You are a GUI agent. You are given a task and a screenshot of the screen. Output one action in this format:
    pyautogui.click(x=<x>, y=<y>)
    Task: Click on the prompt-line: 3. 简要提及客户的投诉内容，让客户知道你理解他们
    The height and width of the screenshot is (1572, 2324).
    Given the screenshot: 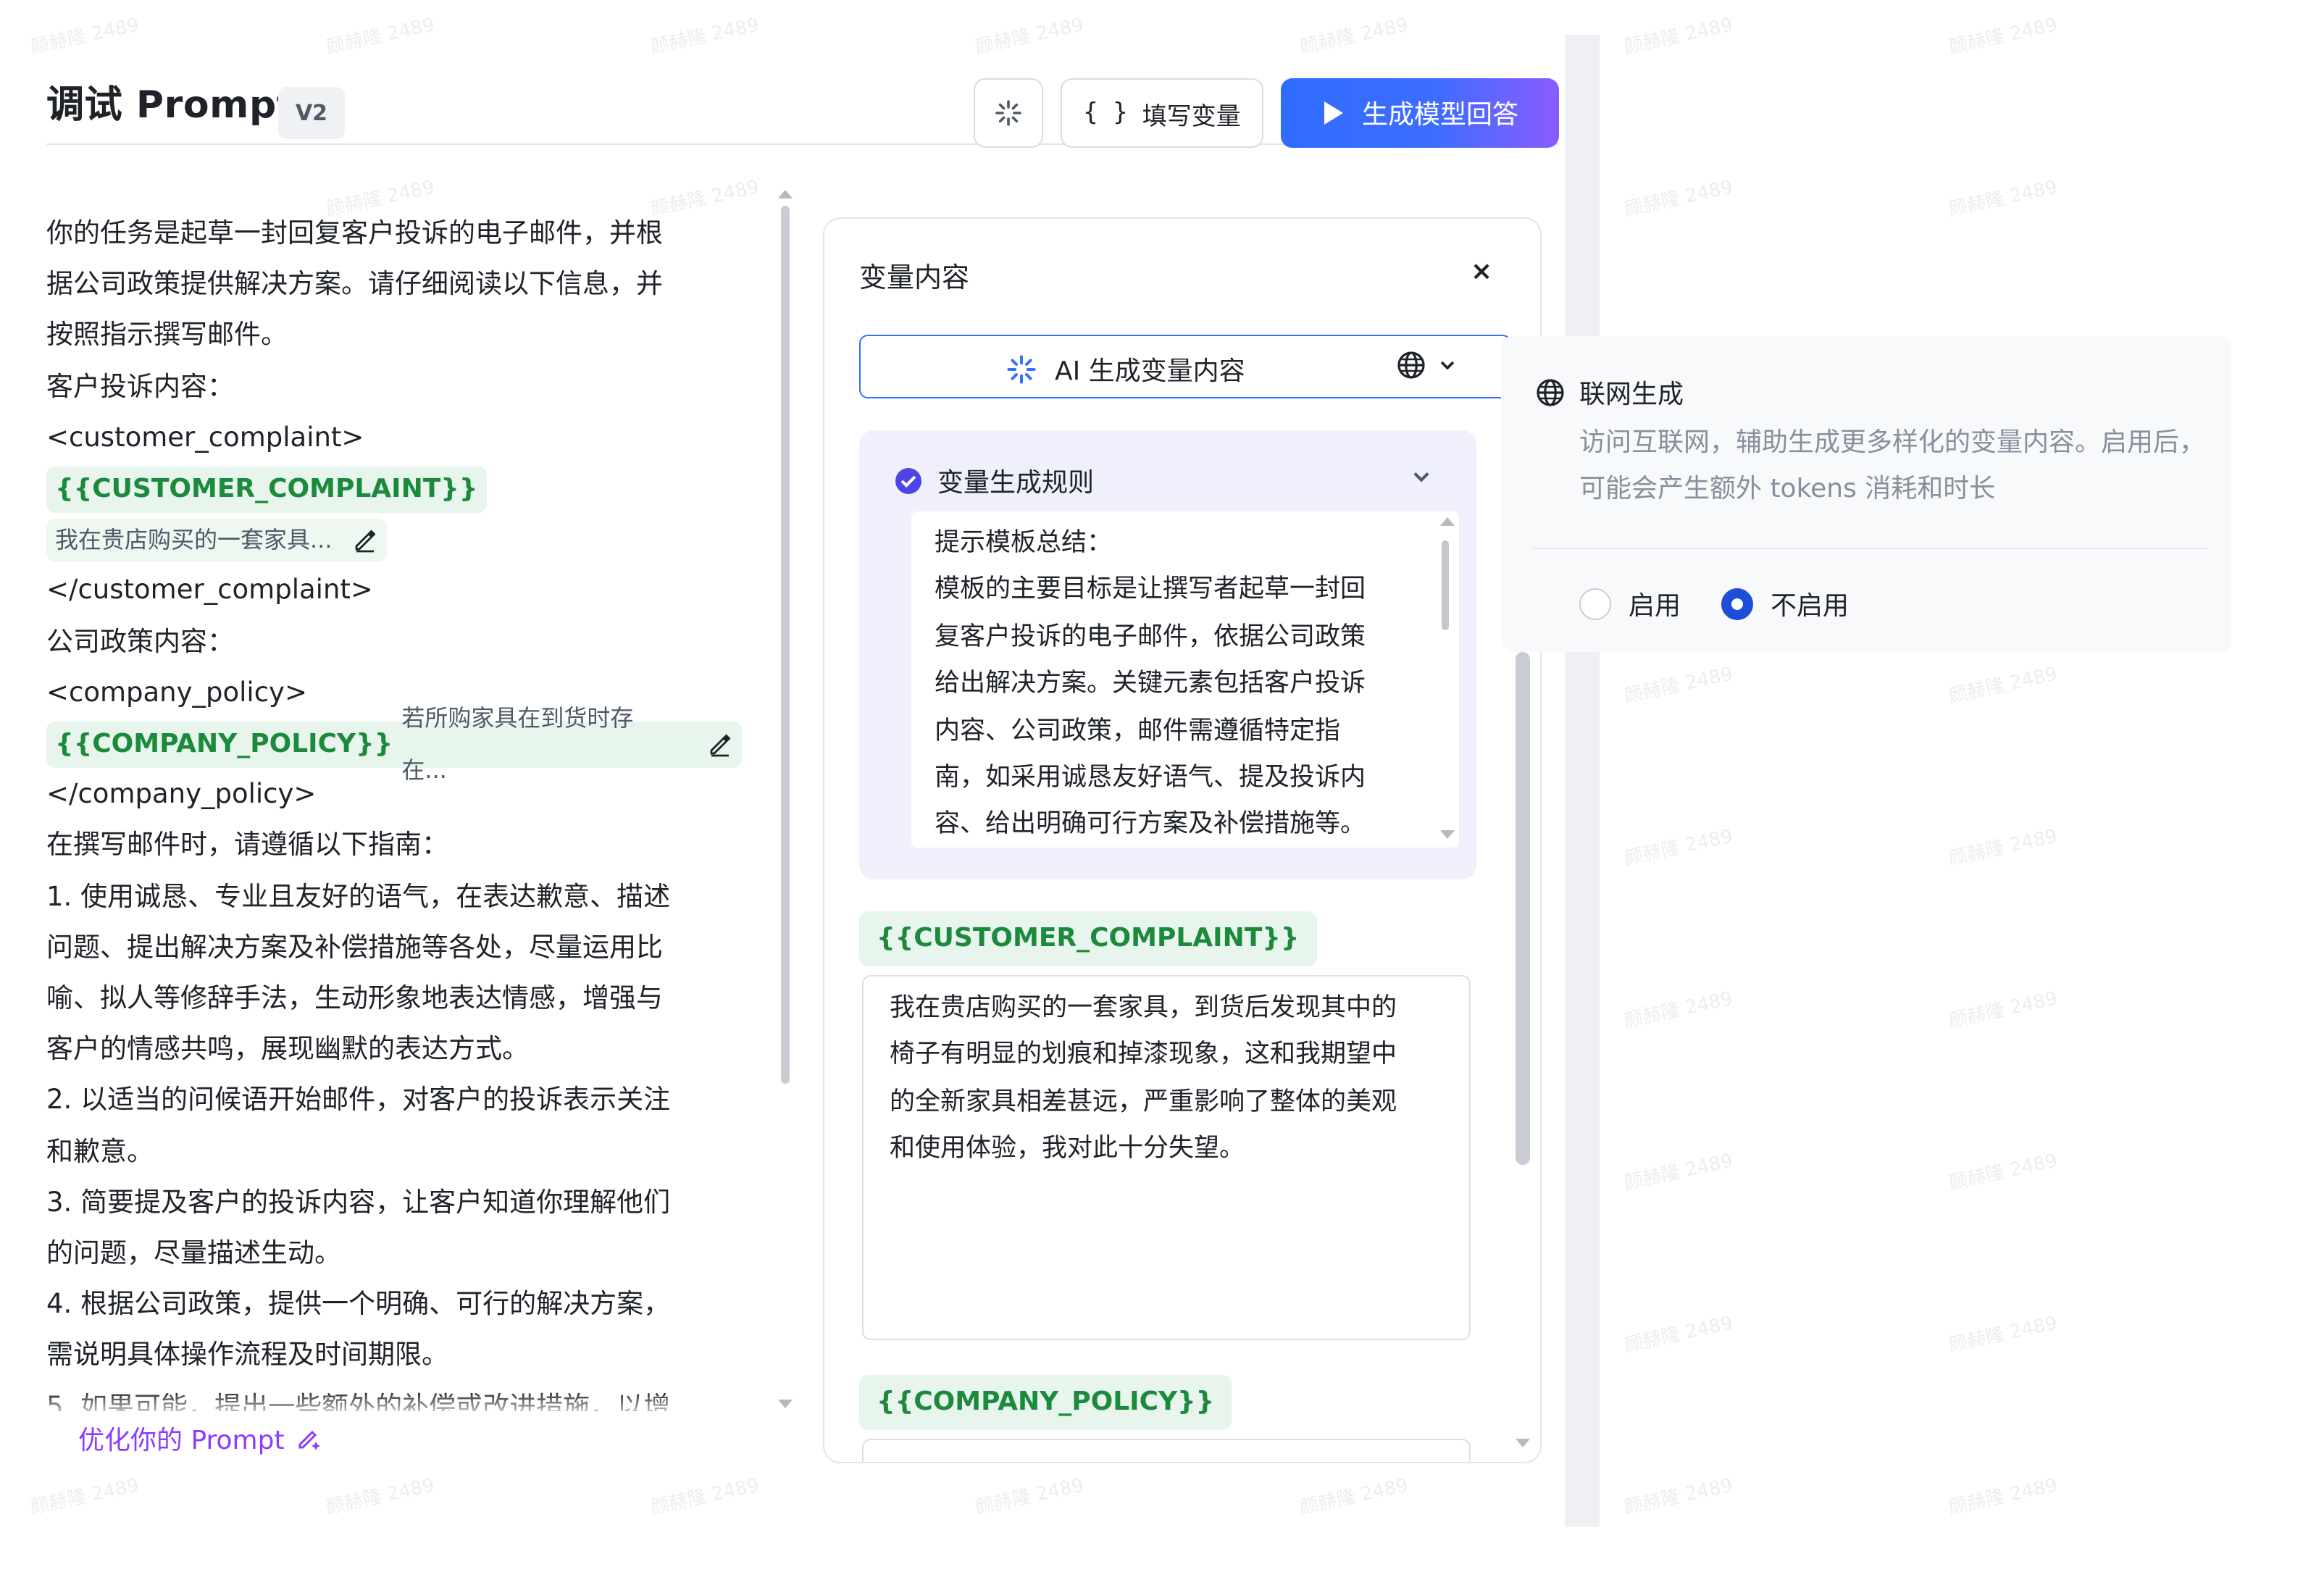 What is the action you would take?
    pyautogui.click(x=358, y=1202)
    